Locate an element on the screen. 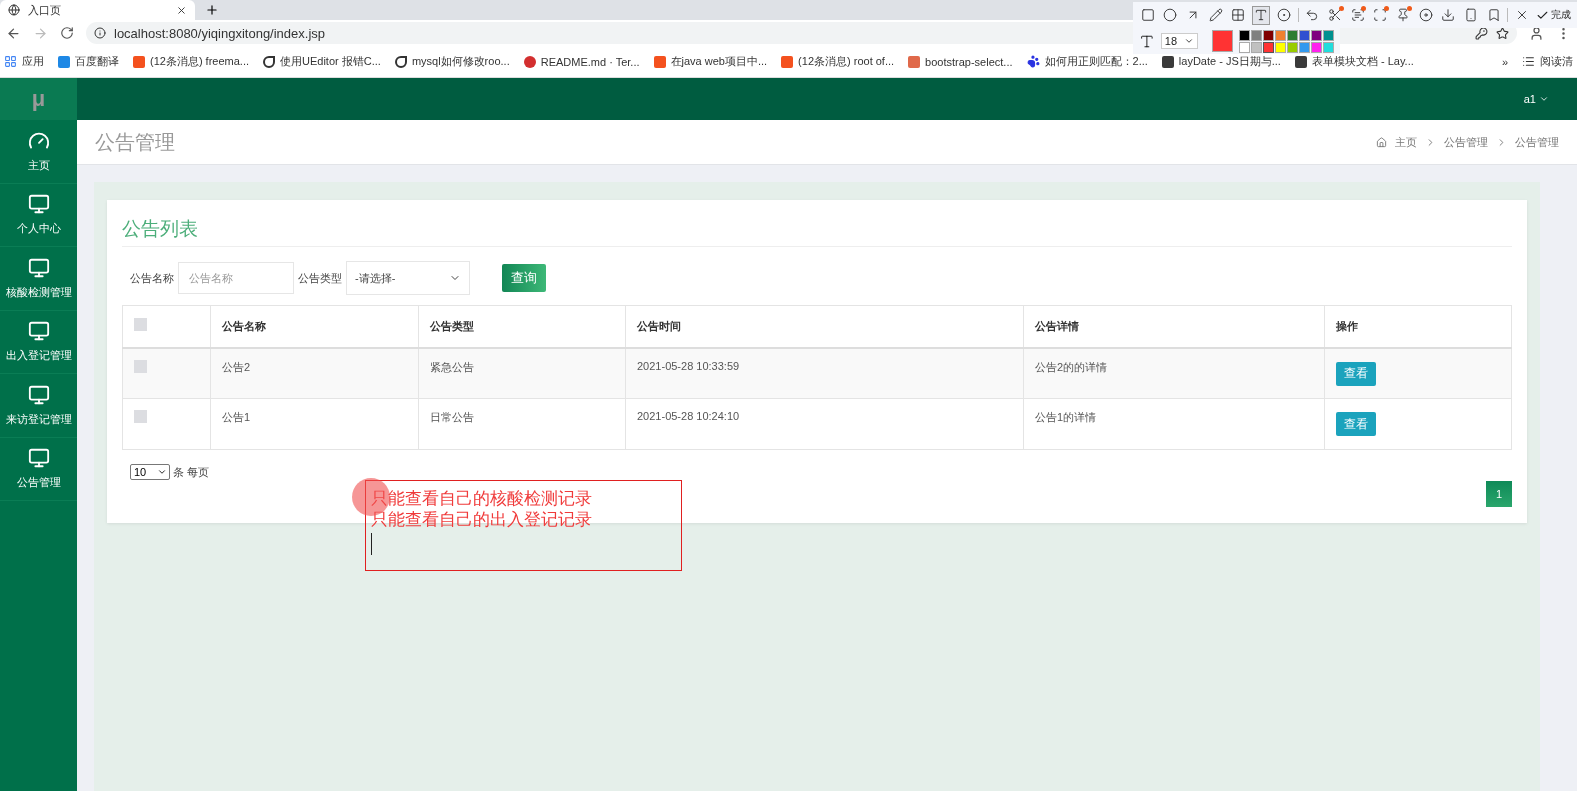 Image resolution: width=1577 pixels, height=791 pixels. chevron-down-icon is located at coordinates (162, 472).